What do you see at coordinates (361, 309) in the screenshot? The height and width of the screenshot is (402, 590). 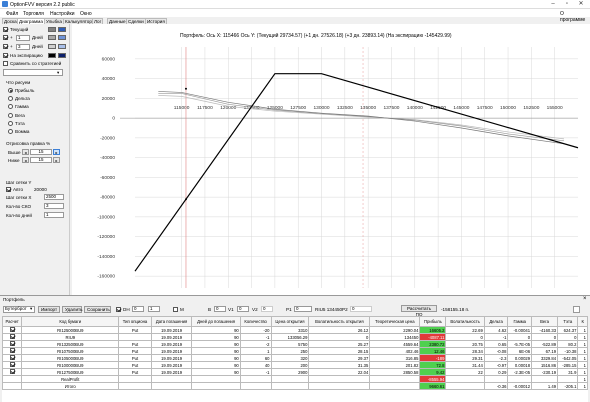 I see `p2-input: 0` at bounding box center [361, 309].